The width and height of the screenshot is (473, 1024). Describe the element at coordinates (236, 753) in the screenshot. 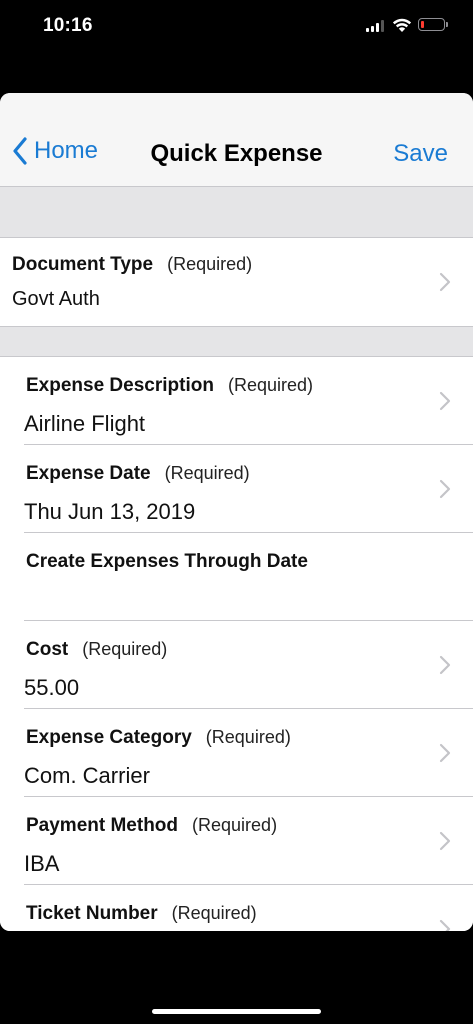

I see `expense-category-row: Expense Category (Required) Com. Carrier` at that location.